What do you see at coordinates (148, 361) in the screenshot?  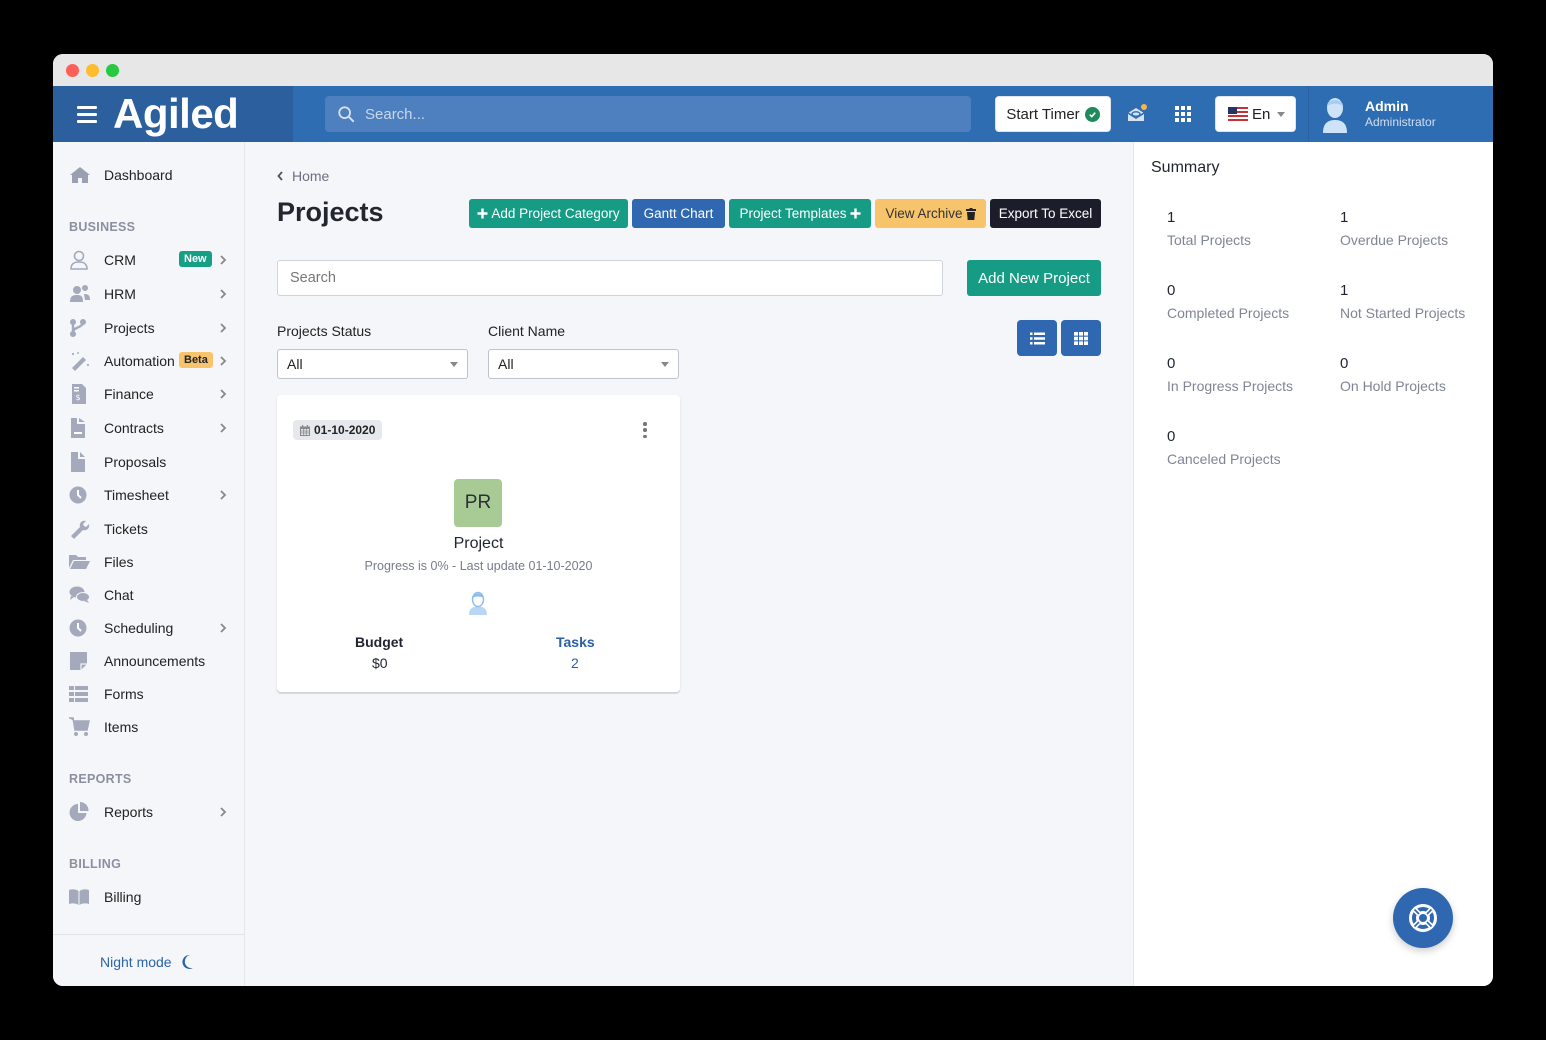 I see `sidebar-item-automation: Automation Beta` at bounding box center [148, 361].